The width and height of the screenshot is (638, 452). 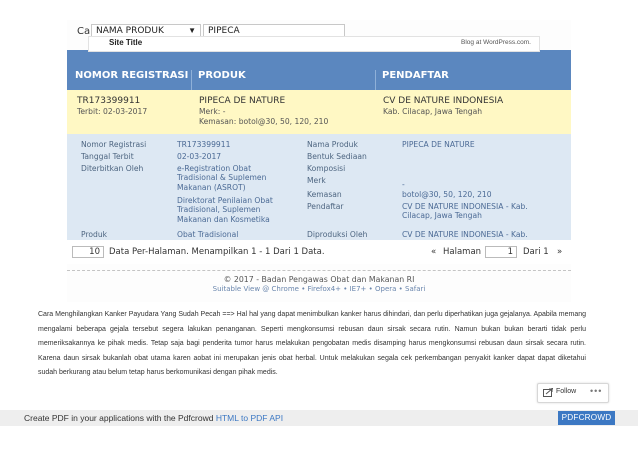 I want to click on wordpress-blog-link: Blog at WordPress.com., so click(x=496, y=42).